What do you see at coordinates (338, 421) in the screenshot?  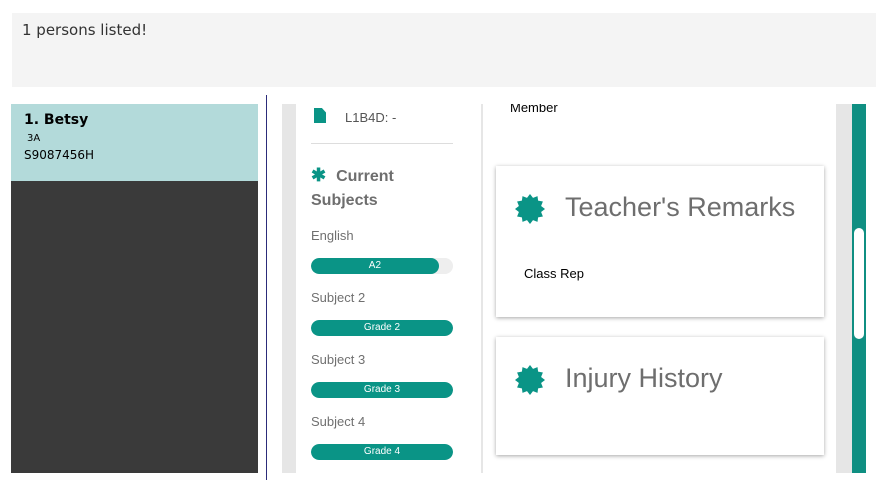 I see `subject-name: Subject 4` at bounding box center [338, 421].